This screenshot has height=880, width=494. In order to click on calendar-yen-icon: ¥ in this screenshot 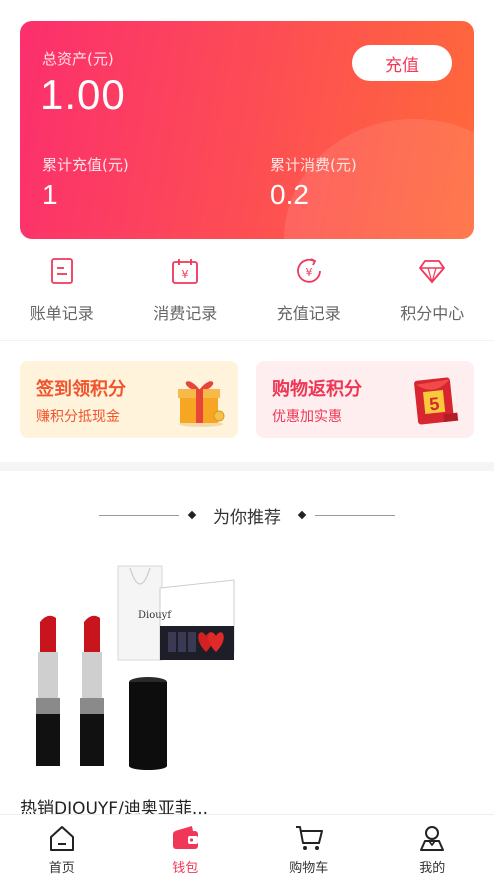, I will do `click(185, 271)`.